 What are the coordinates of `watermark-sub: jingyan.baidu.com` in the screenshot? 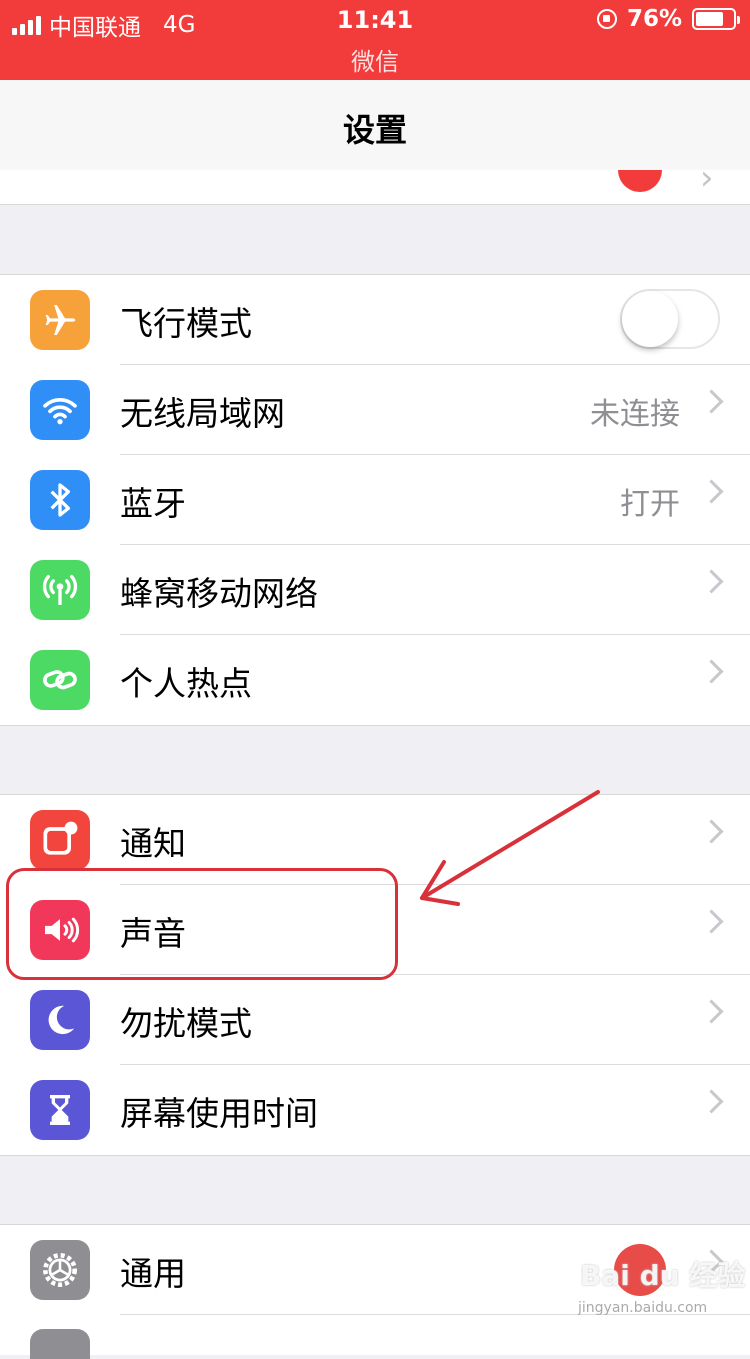 It's located at (643, 1308).